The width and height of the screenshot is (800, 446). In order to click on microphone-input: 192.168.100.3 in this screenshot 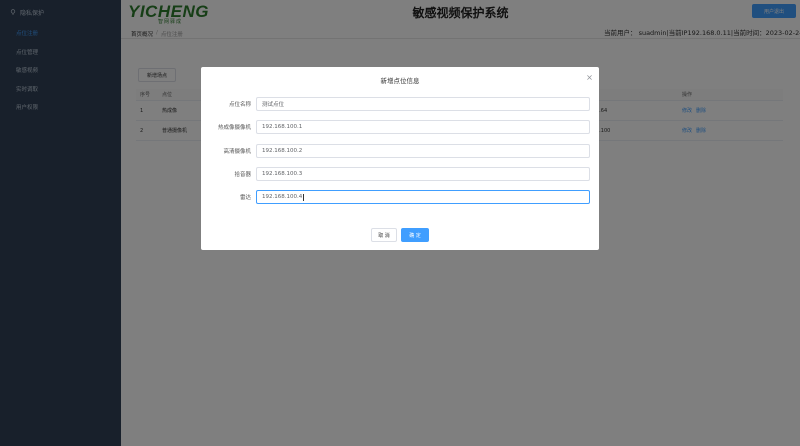, I will do `click(423, 174)`.